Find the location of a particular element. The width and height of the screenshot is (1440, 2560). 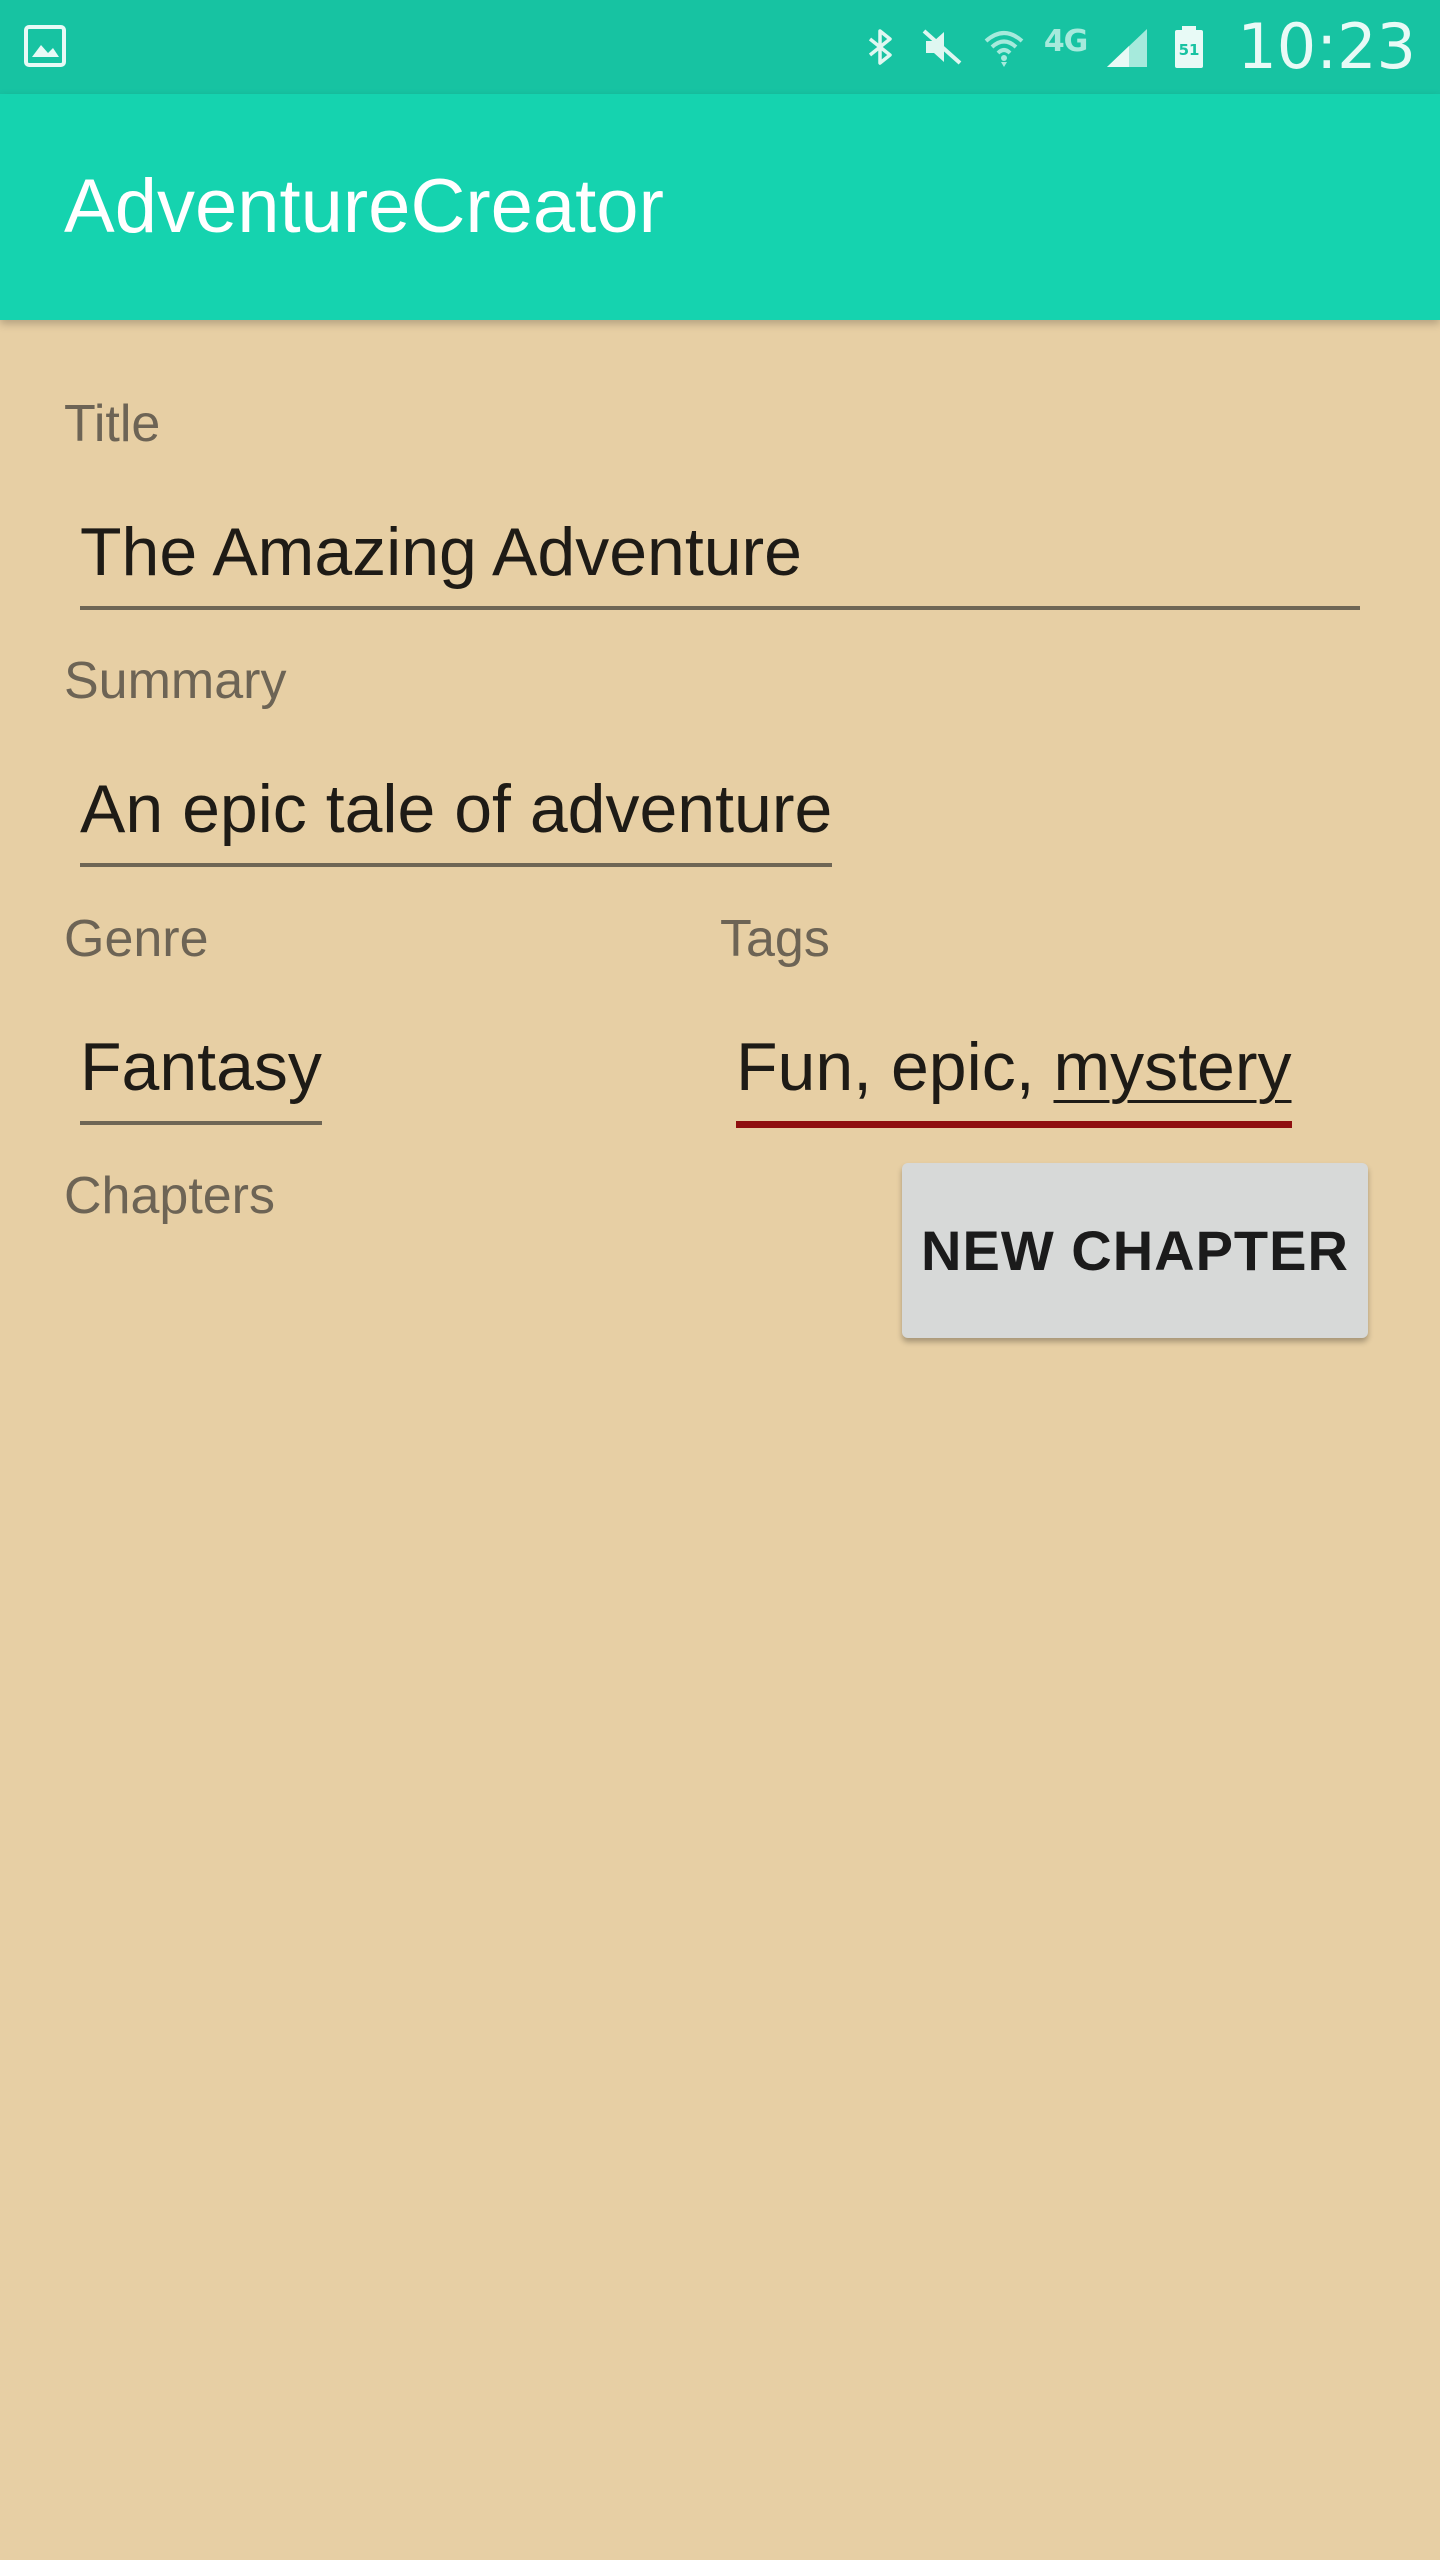

chapters-label: Chapters is located at coordinates (169, 1196).